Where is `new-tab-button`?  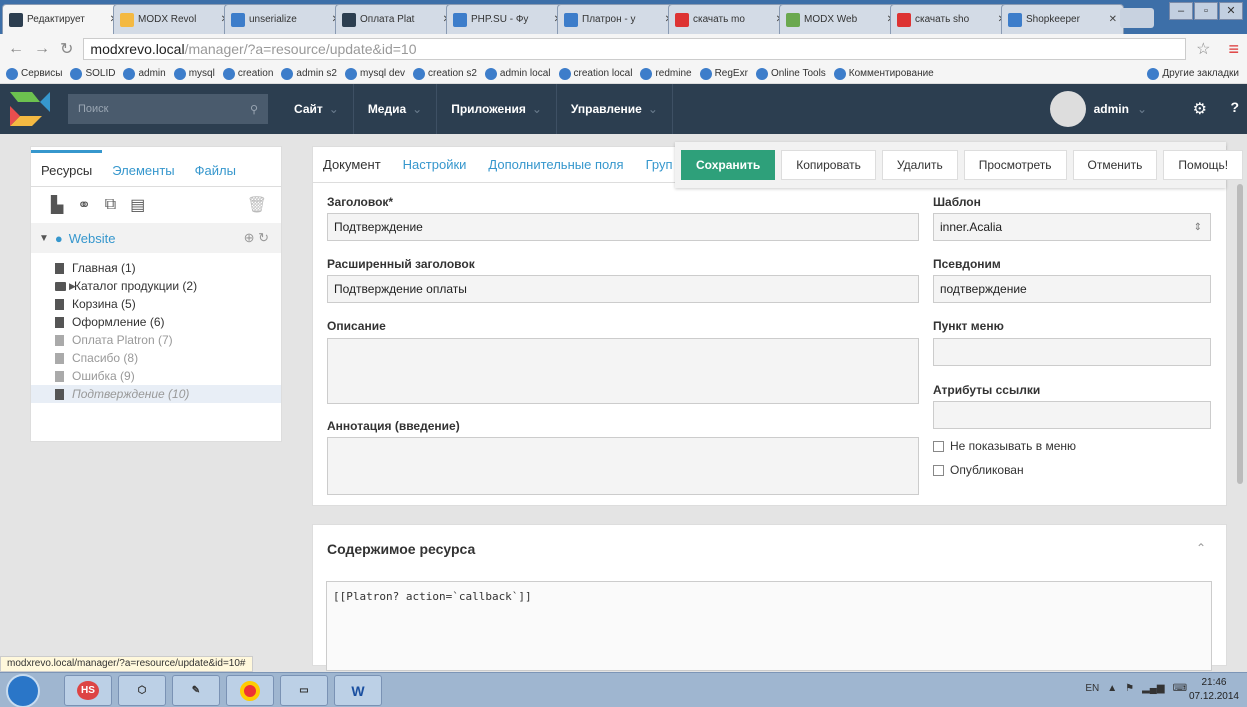 new-tab-button is located at coordinates (1137, 18).